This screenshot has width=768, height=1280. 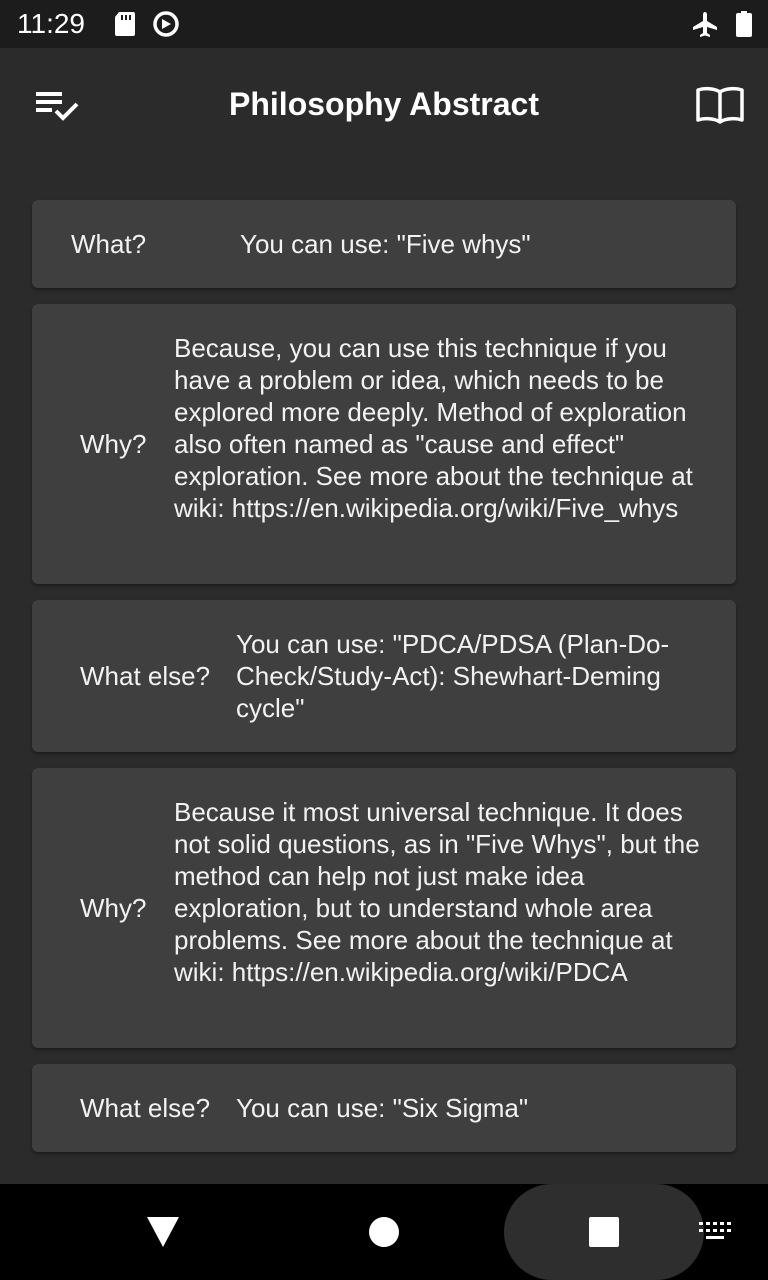 I want to click on sd-card-icon, so click(x=125, y=24).